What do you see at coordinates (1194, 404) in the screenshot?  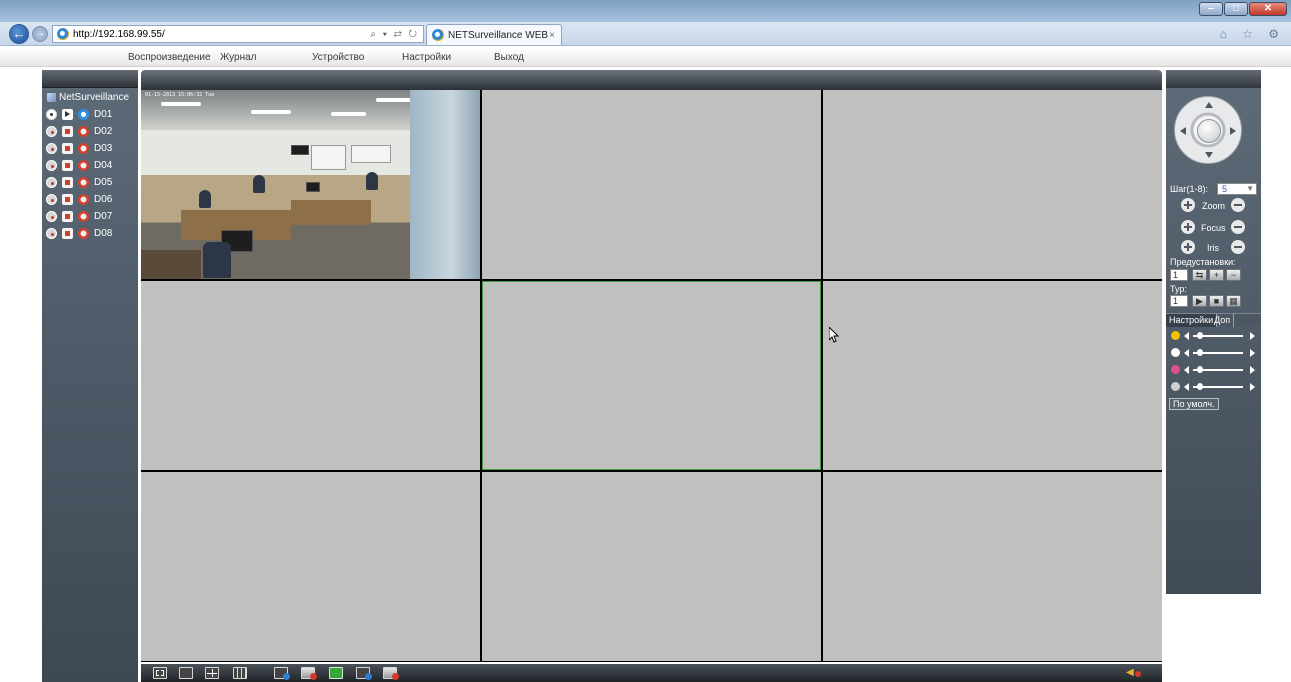 I see `default-settings-button: По умолч.` at bounding box center [1194, 404].